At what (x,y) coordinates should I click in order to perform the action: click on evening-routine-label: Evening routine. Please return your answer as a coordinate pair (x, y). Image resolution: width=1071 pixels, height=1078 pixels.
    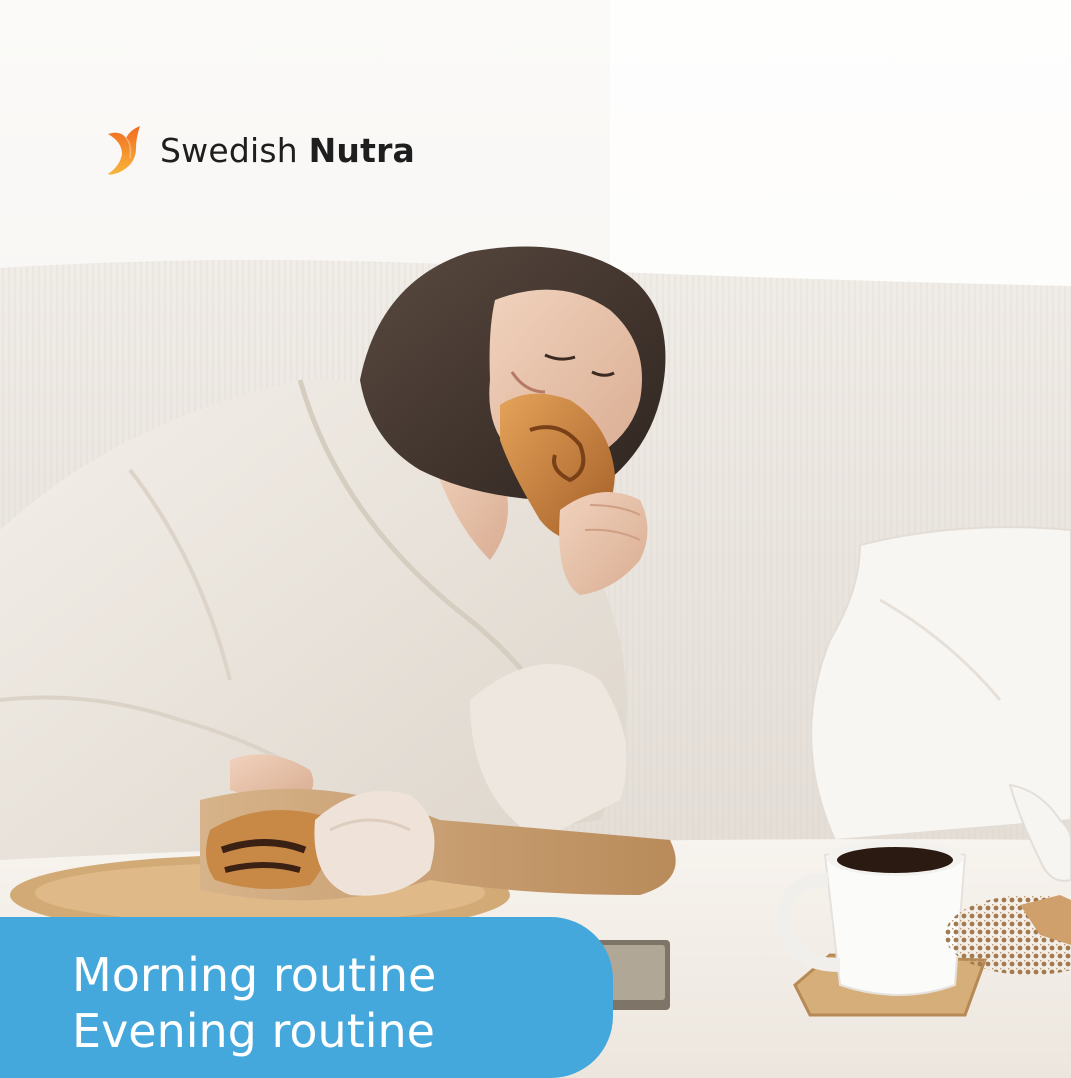
    Looking at the image, I should click on (253, 1031).